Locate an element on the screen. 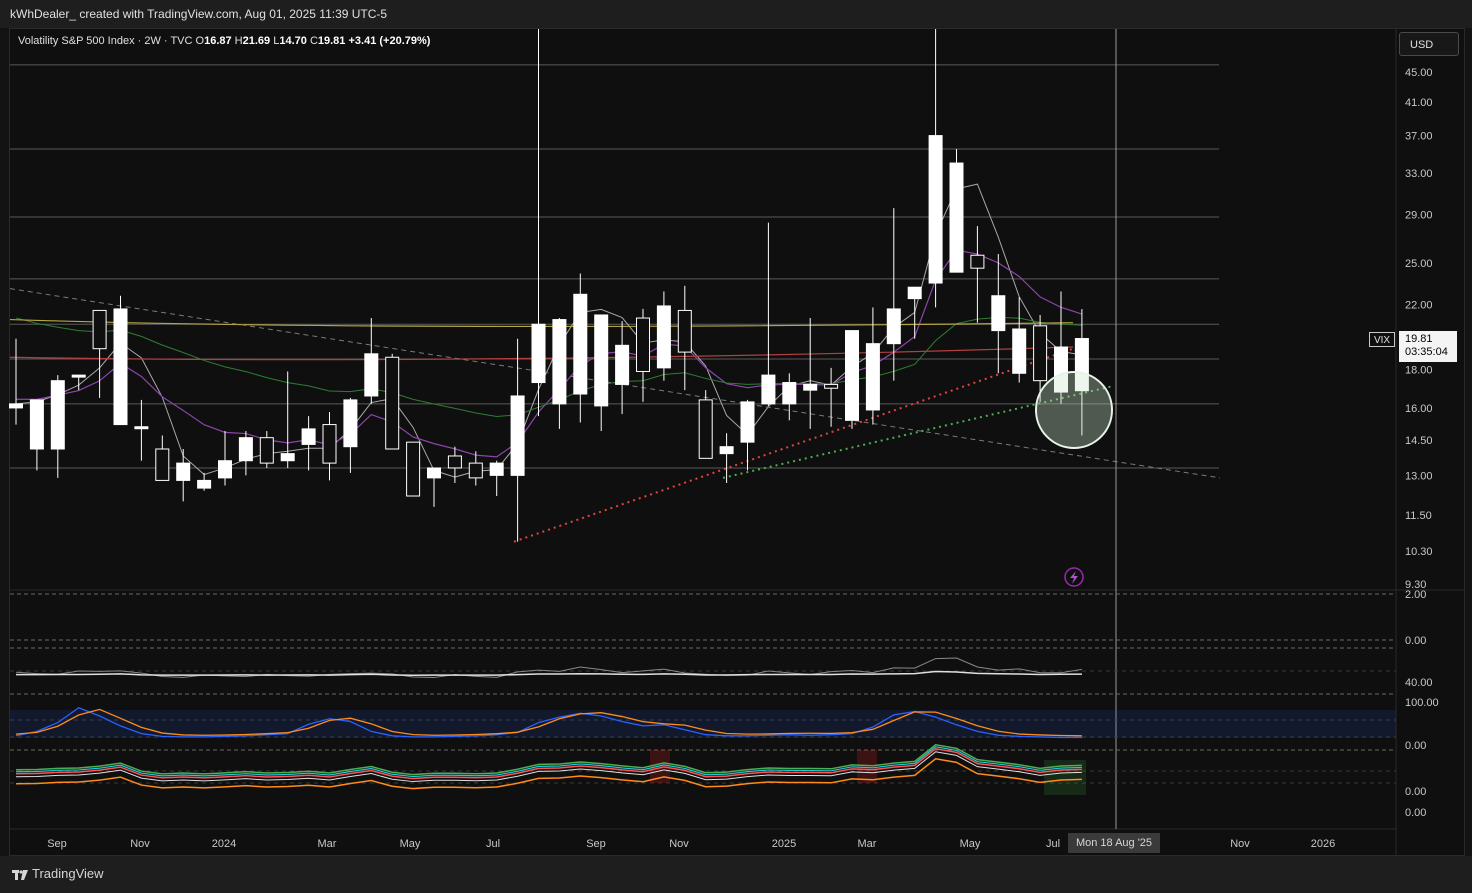 This screenshot has width=1472, height=893. close-label: C is located at coordinates (313, 41).